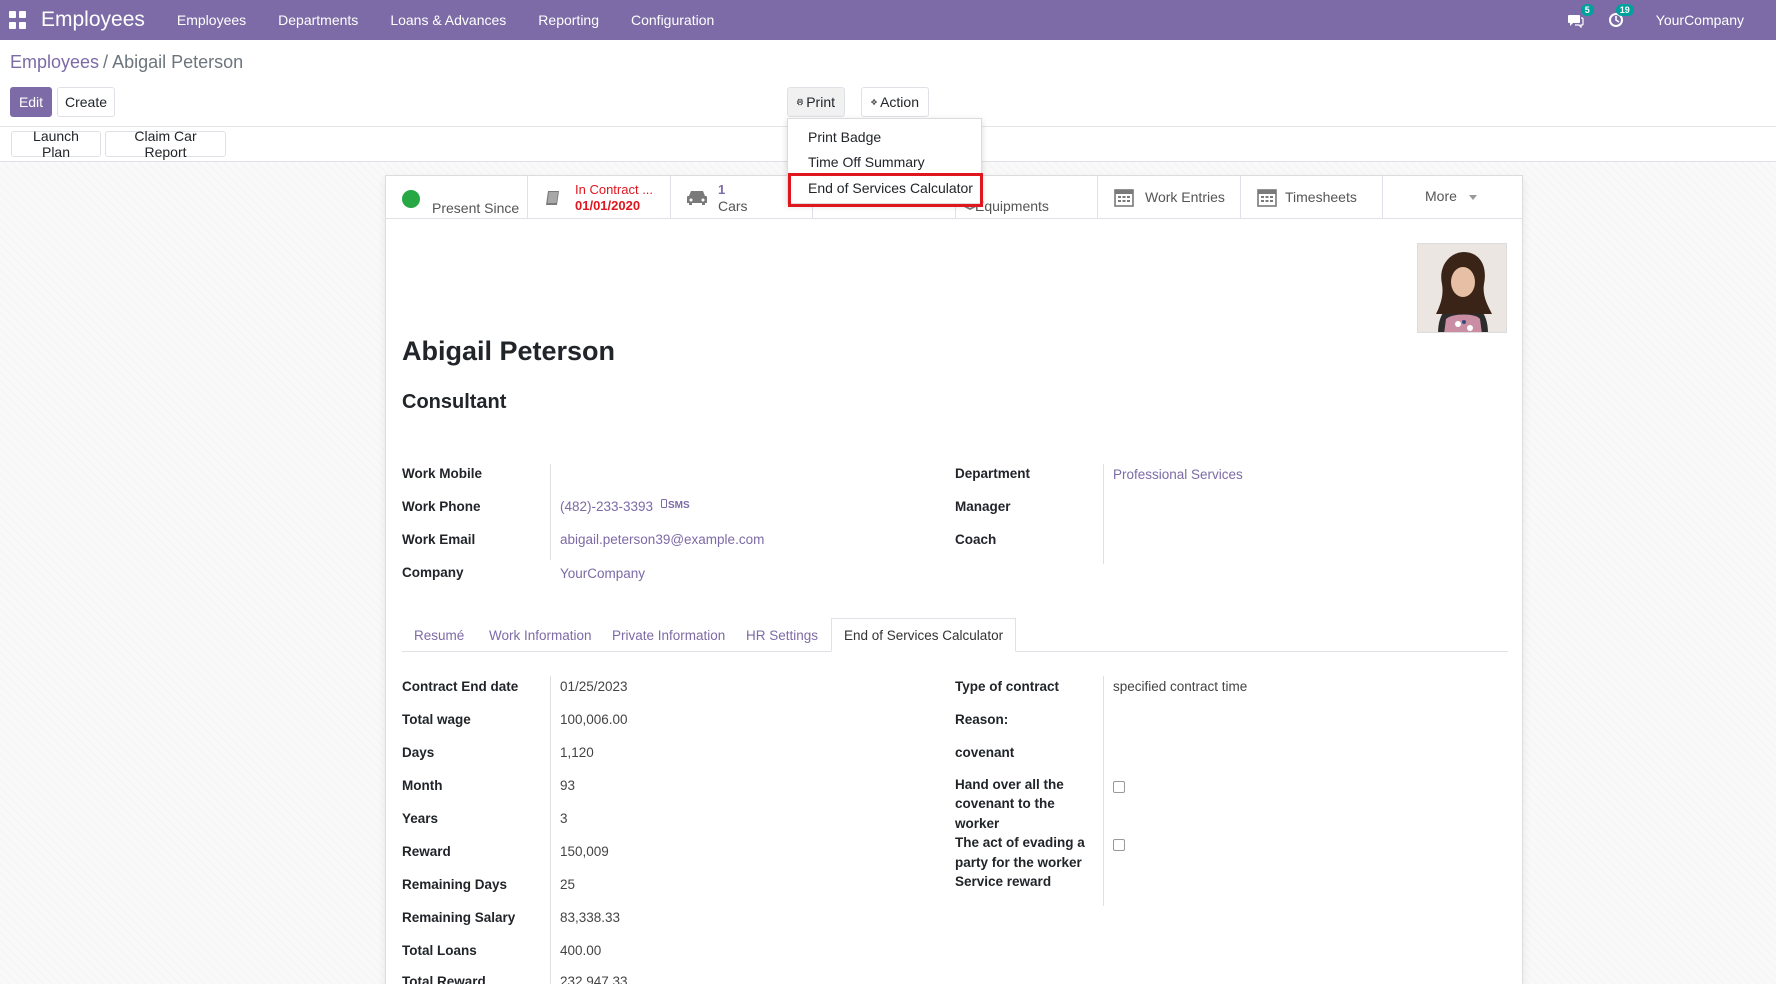 This screenshot has height=984, width=1776. I want to click on more-button: More, so click(1452, 197).